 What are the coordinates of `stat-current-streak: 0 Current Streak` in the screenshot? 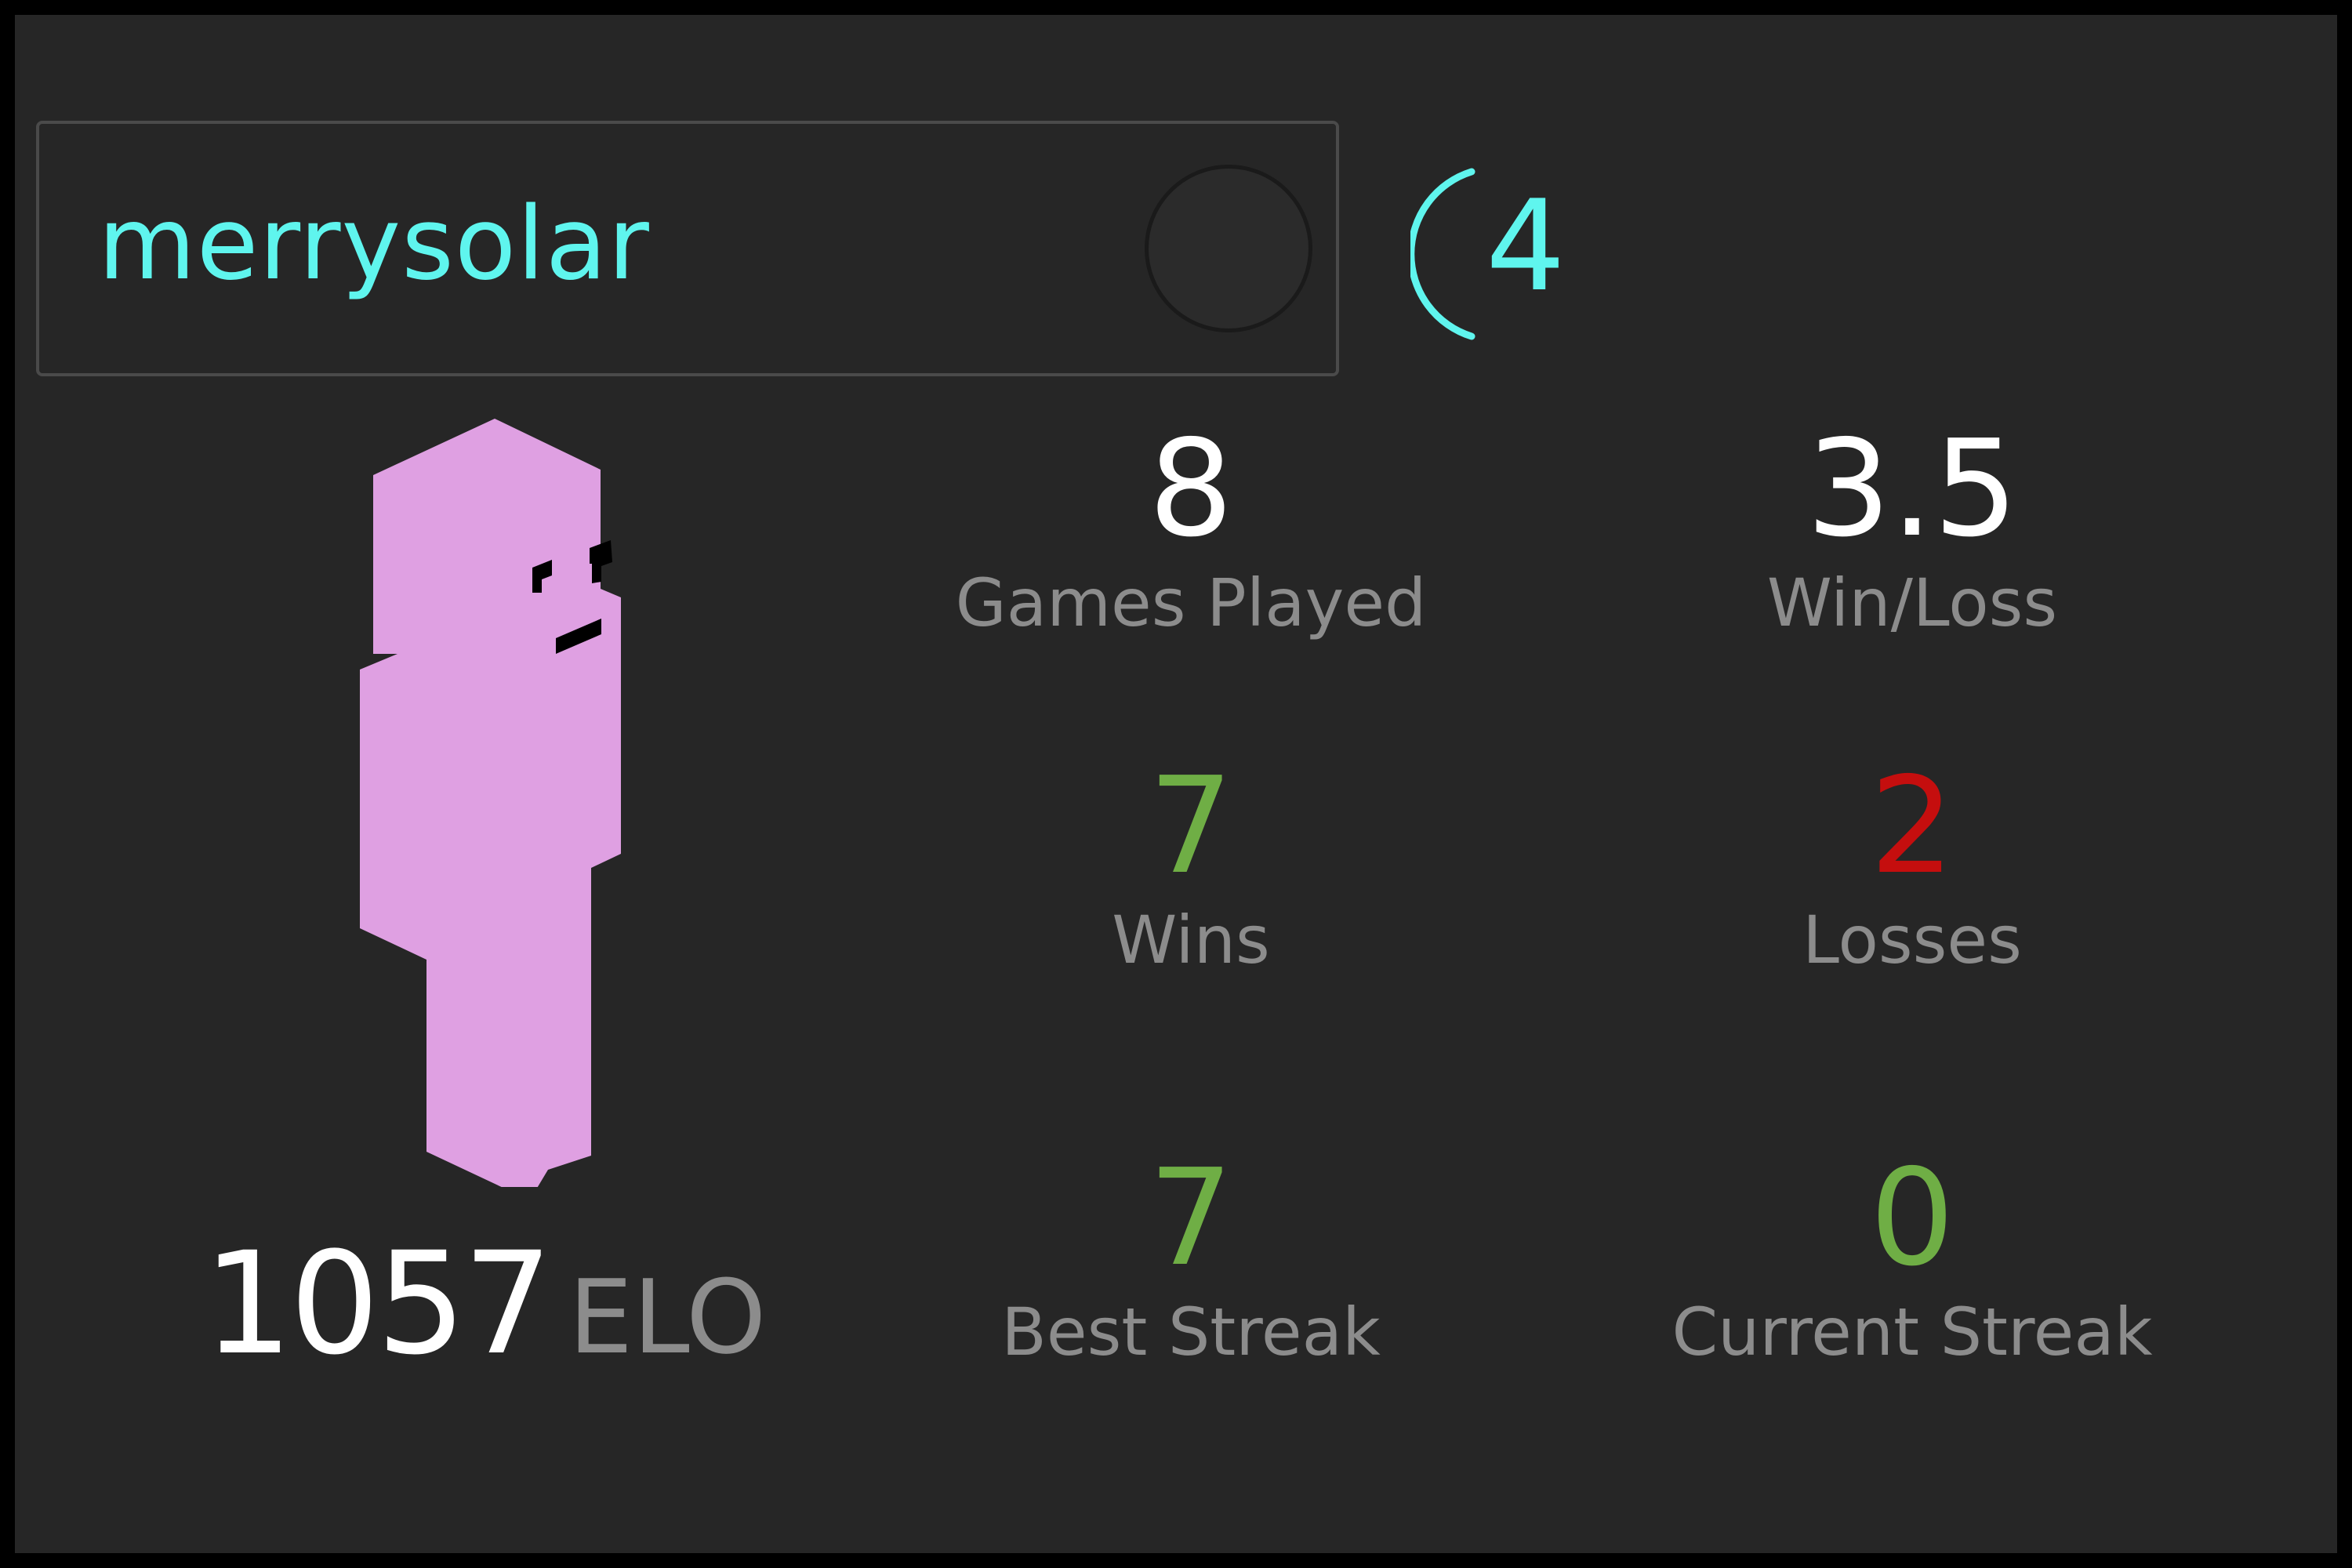 It's located at (1912, 1257).